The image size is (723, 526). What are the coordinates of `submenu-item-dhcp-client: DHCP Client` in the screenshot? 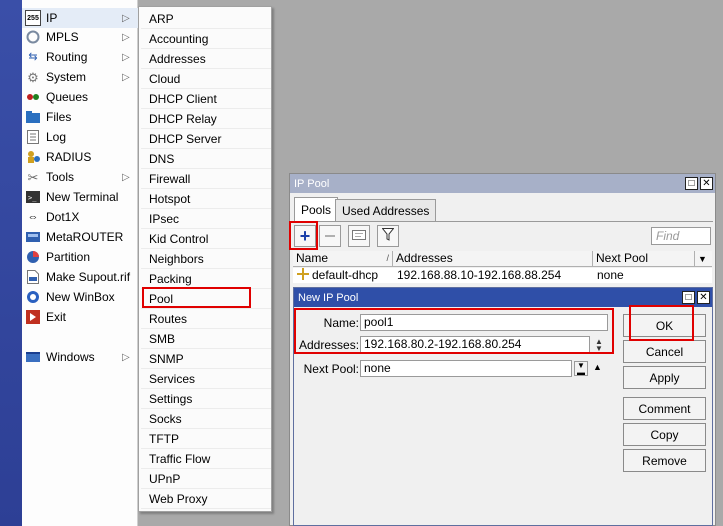 It's located at (206, 99).